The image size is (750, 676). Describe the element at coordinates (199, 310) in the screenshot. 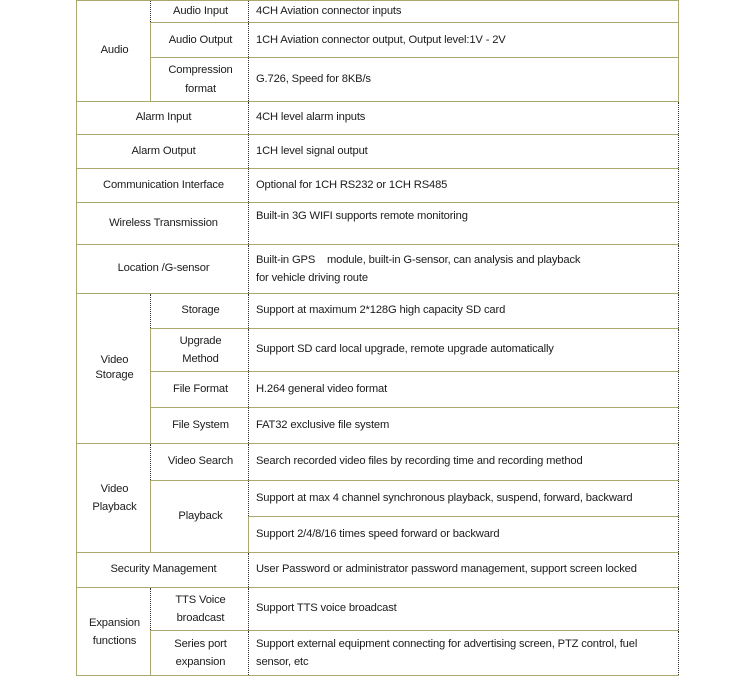

I see `subitem-cell-storage: Storage` at that location.